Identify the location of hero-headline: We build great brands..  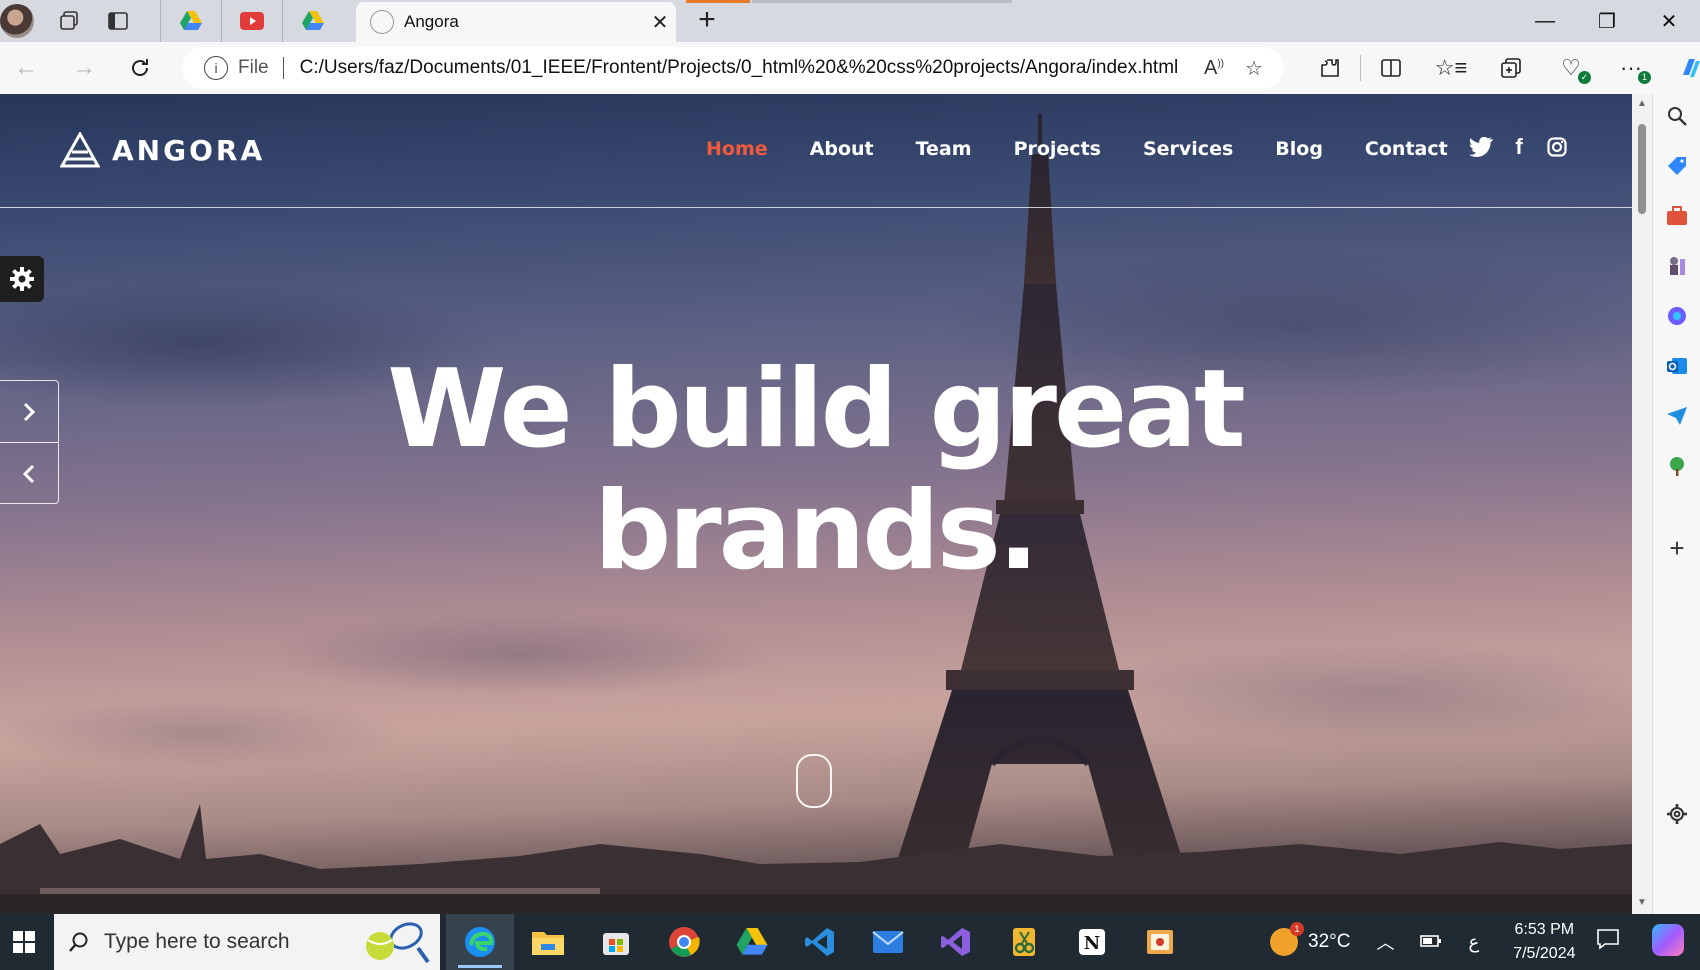
(815, 471).